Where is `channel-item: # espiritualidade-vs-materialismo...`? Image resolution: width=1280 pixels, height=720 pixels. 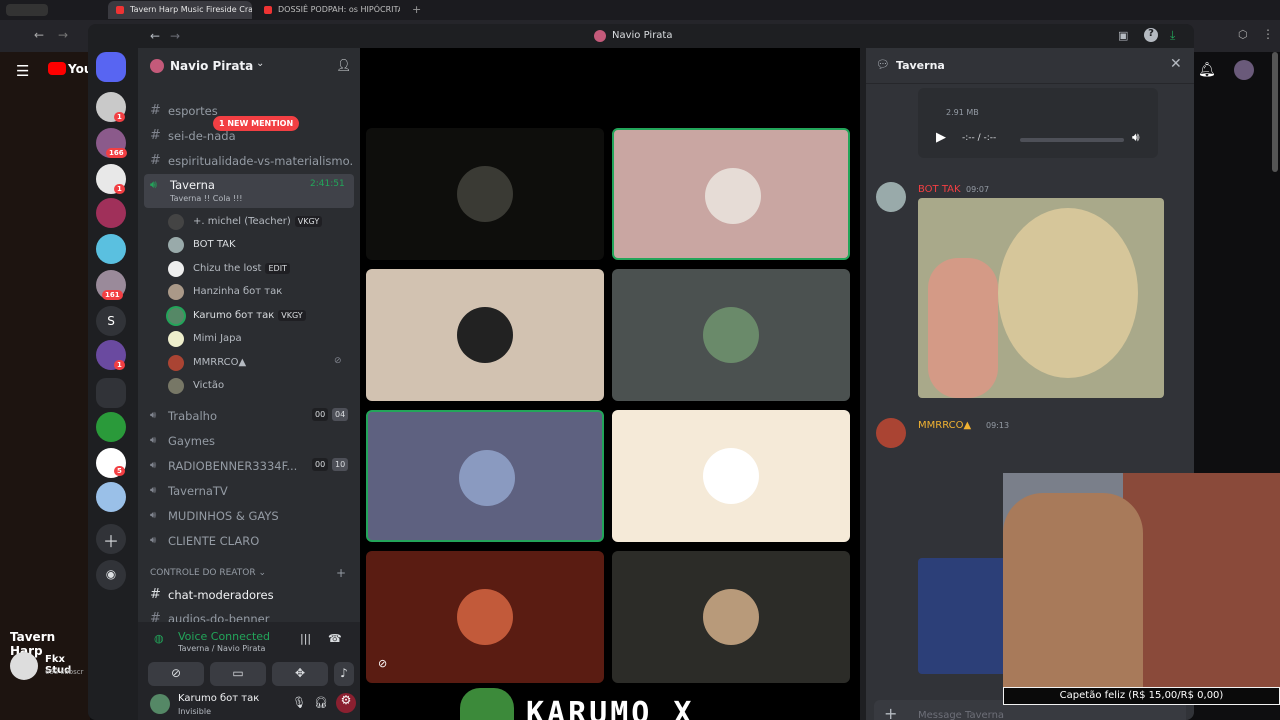
channel-item: # espiritualidade-vs-materialismo... is located at coordinates (249, 161).